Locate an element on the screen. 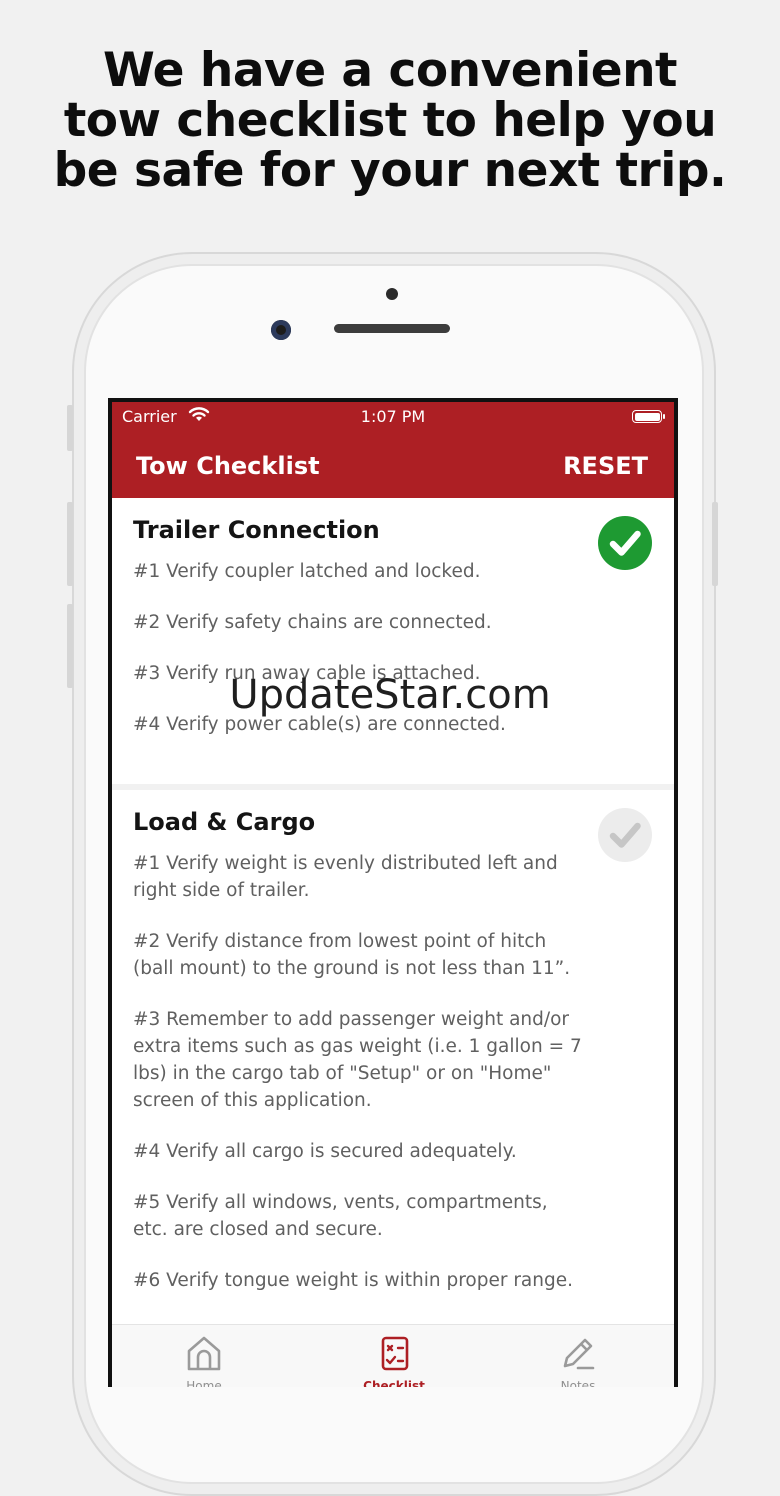  tab-bar: Home Checklist Notes is located at coordinates (393, 1355).